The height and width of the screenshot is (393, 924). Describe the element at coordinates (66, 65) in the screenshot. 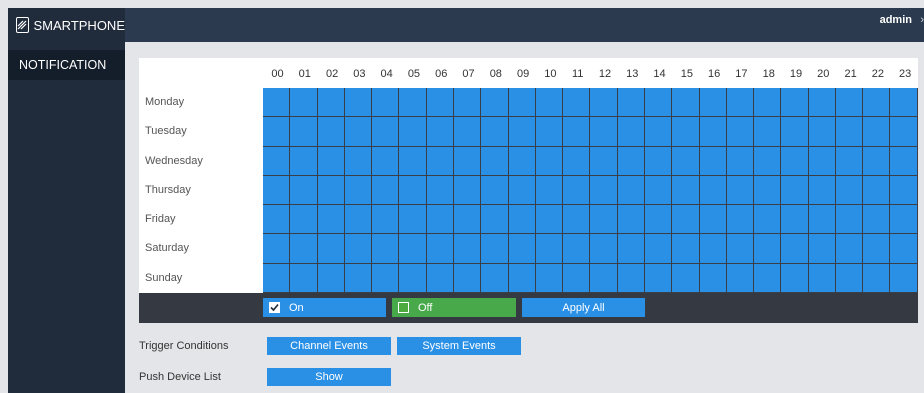

I see `sidebar-item-notification: NOTIFICATION` at that location.